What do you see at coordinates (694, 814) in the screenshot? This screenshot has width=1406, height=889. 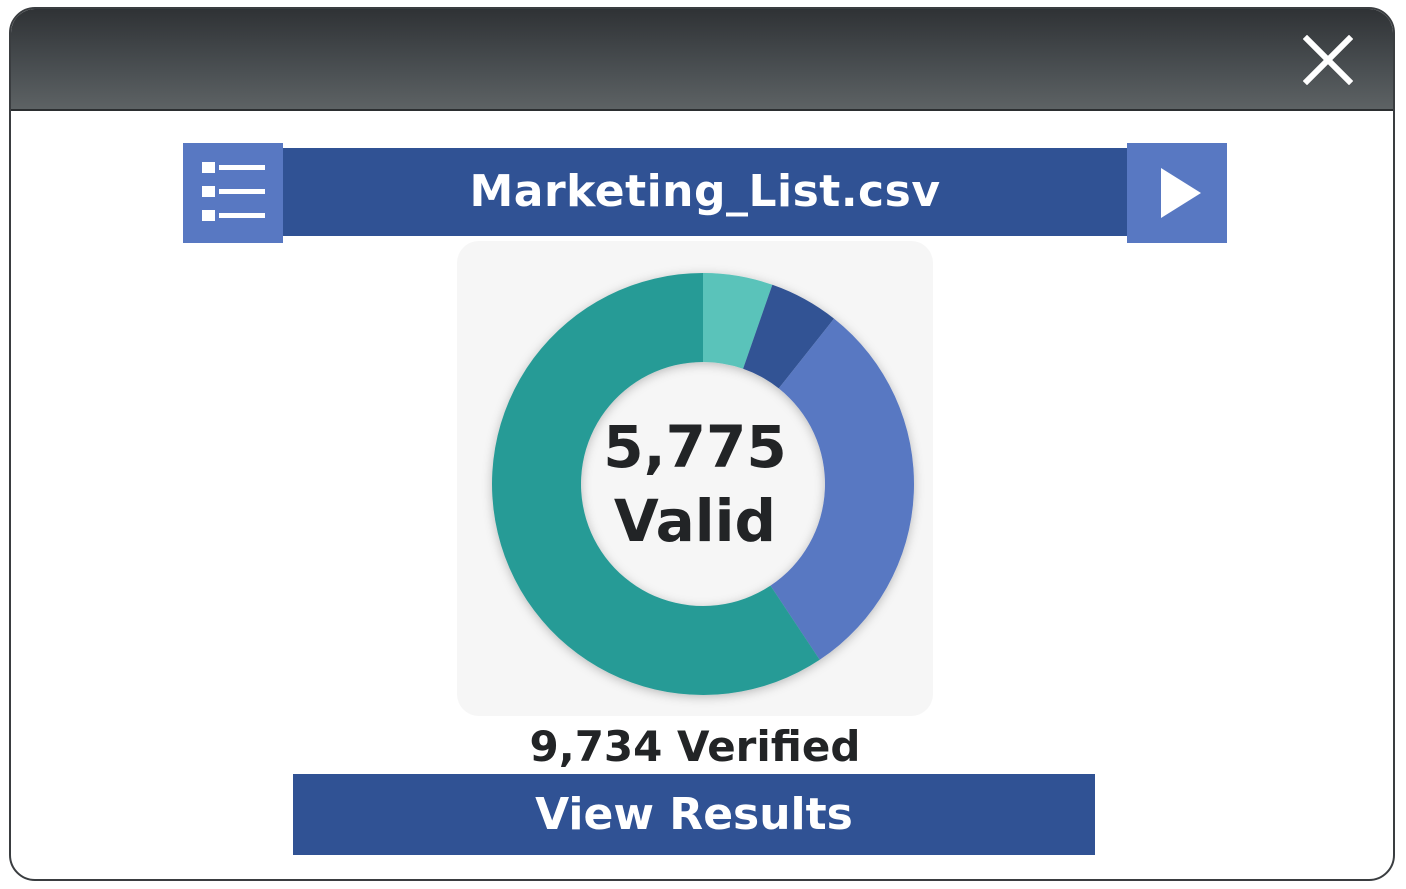 I see `view-results-button: View Results` at bounding box center [694, 814].